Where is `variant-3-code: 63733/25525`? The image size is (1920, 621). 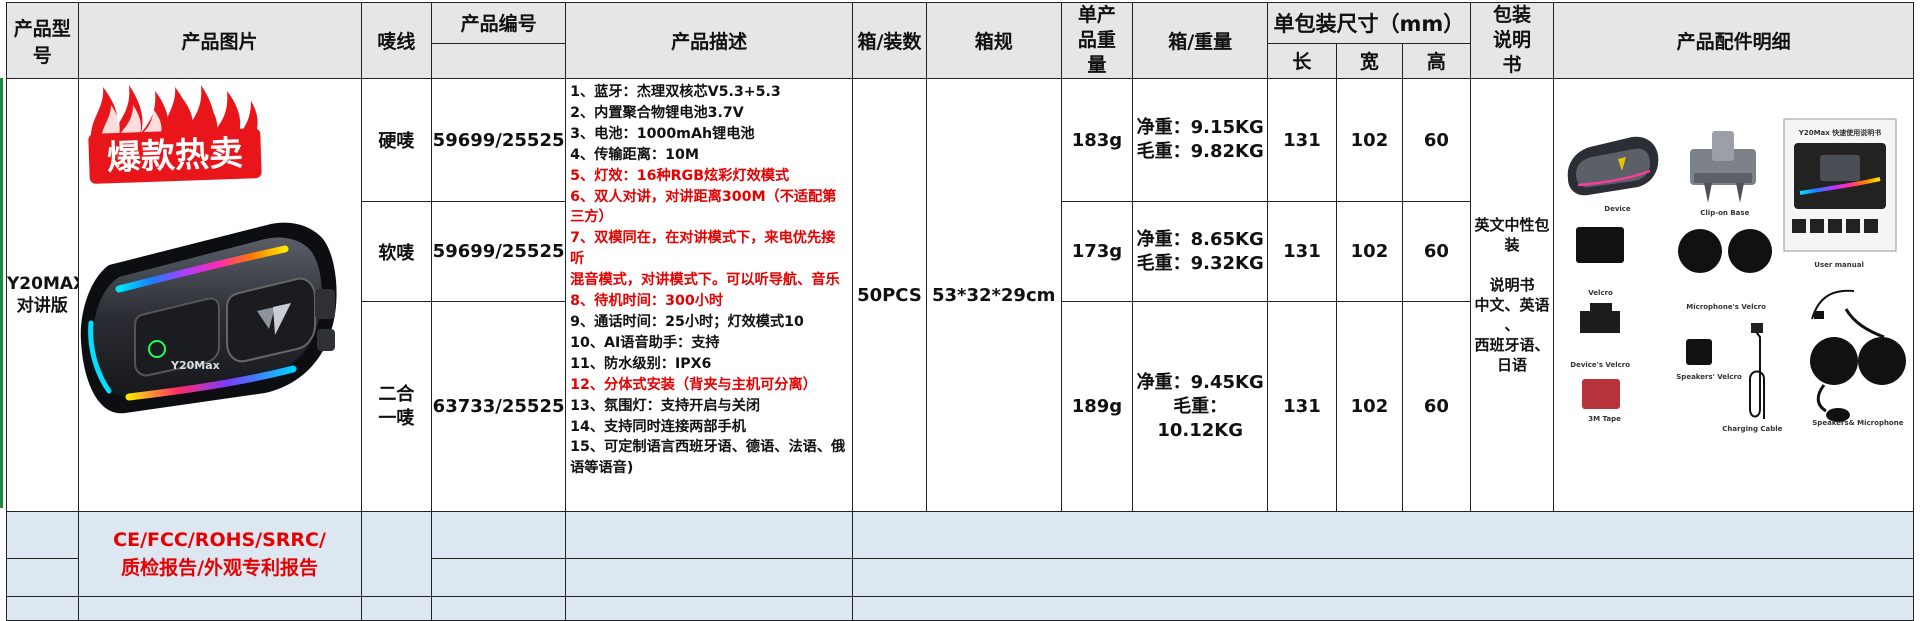 variant-3-code: 63733/25525 is located at coordinates (499, 406).